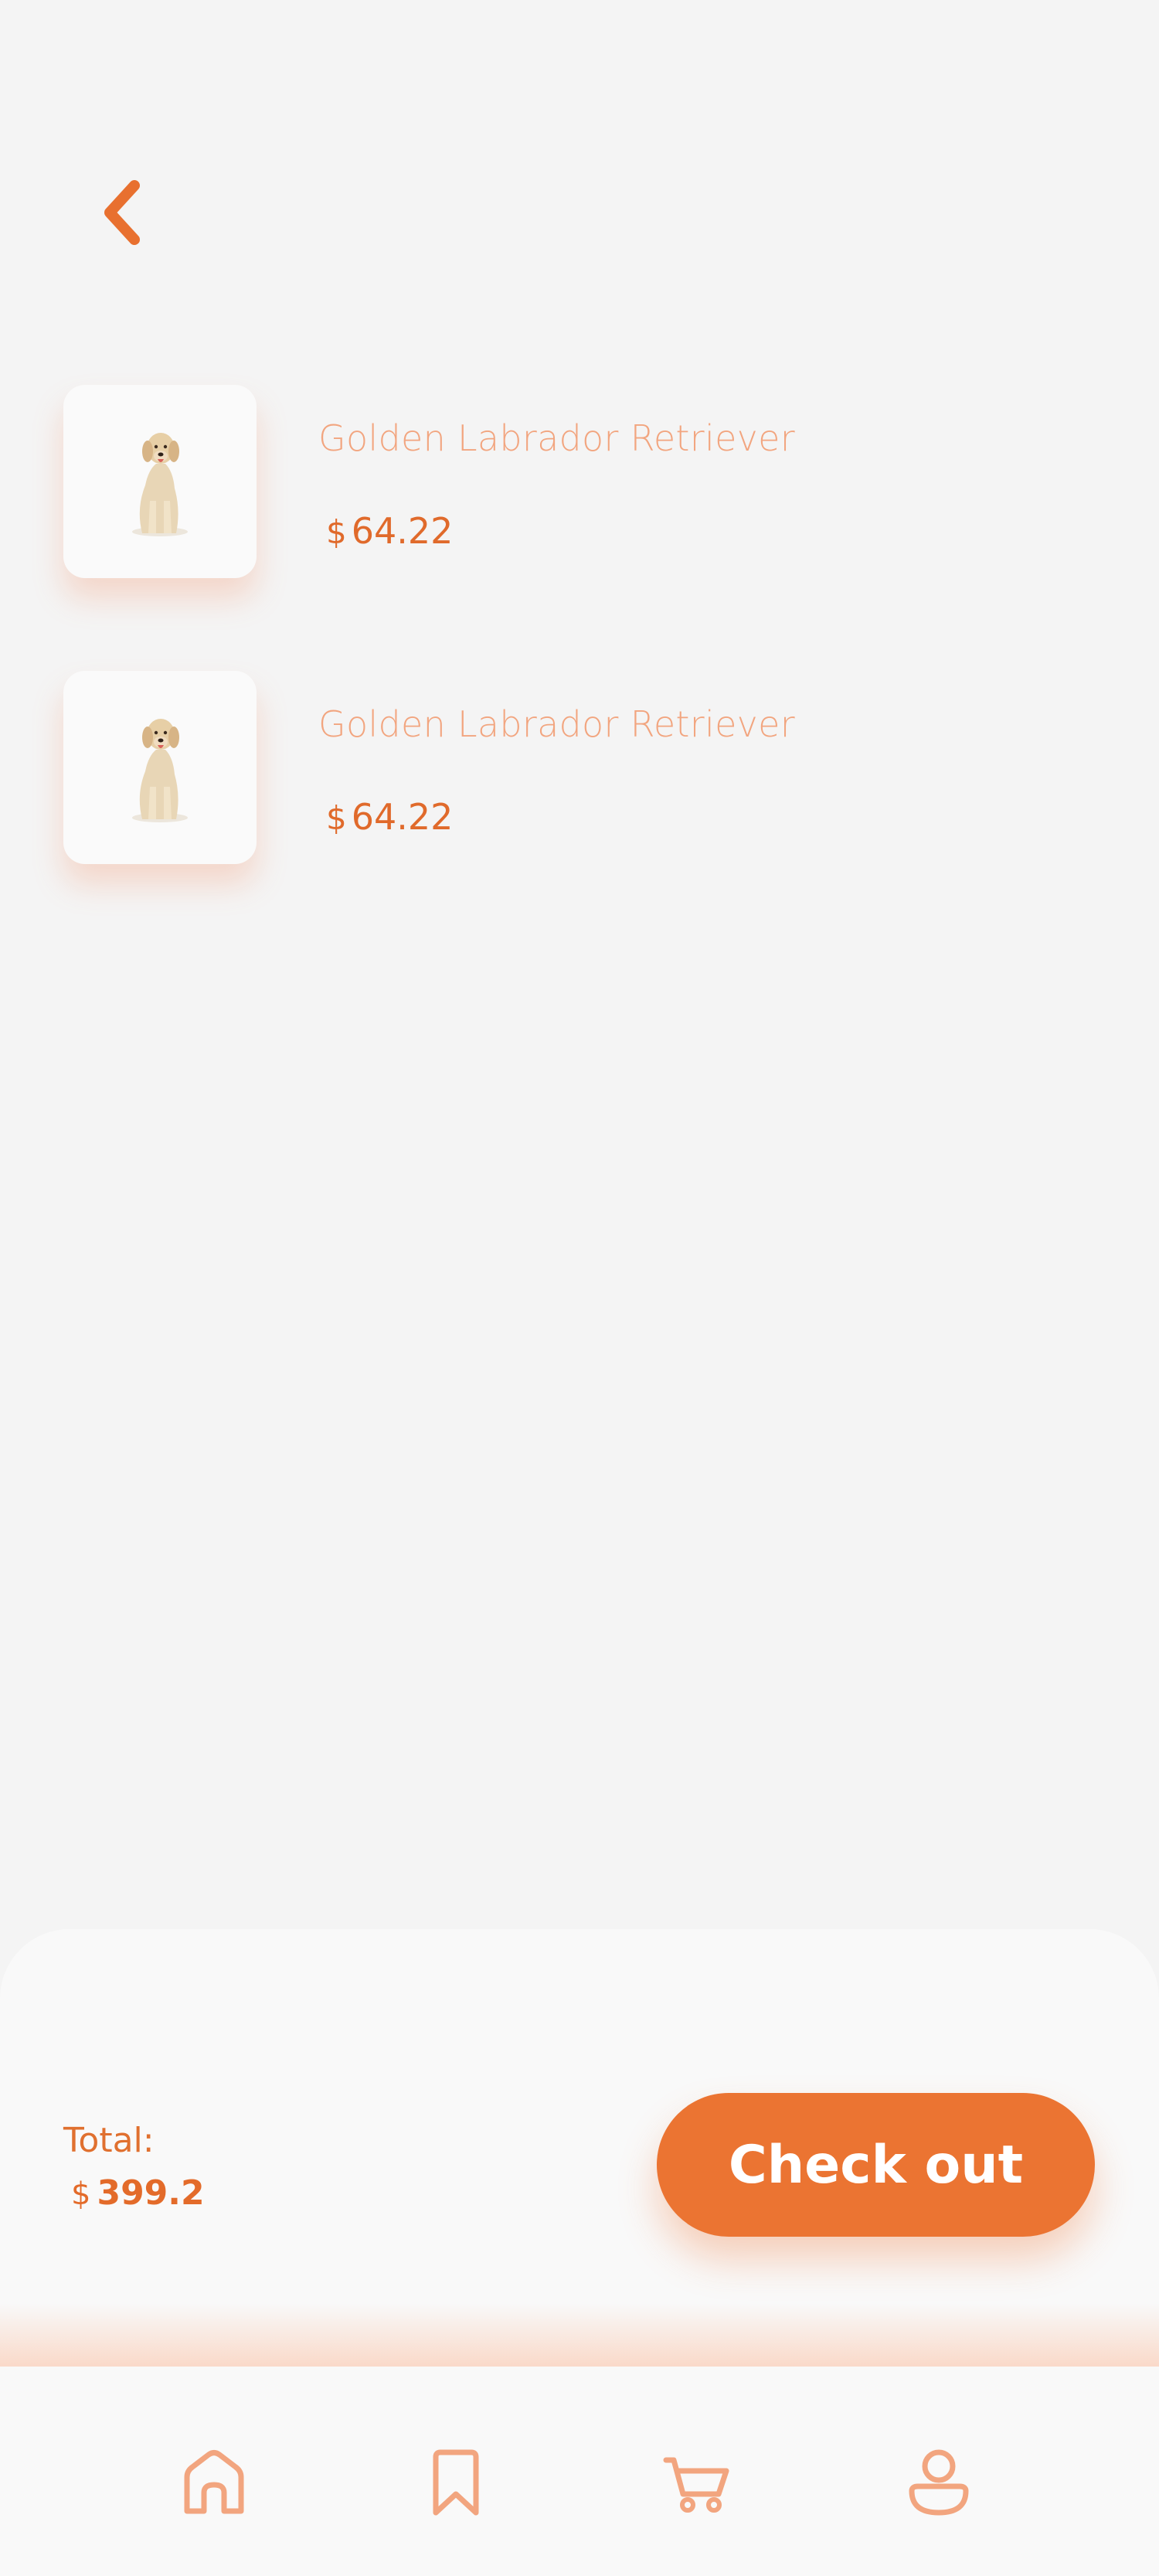  What do you see at coordinates (151, 2193) in the screenshot?
I see `total-amount: 399.2` at bounding box center [151, 2193].